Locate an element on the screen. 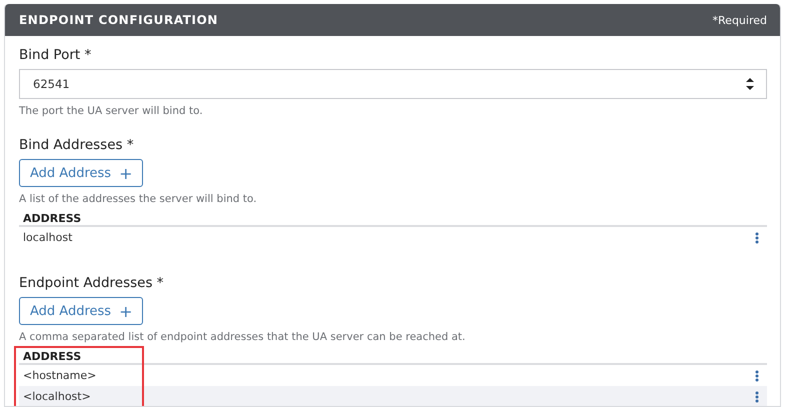 This screenshot has width=785, height=407. help-text: The port the UA server will bind to. is located at coordinates (111, 111).